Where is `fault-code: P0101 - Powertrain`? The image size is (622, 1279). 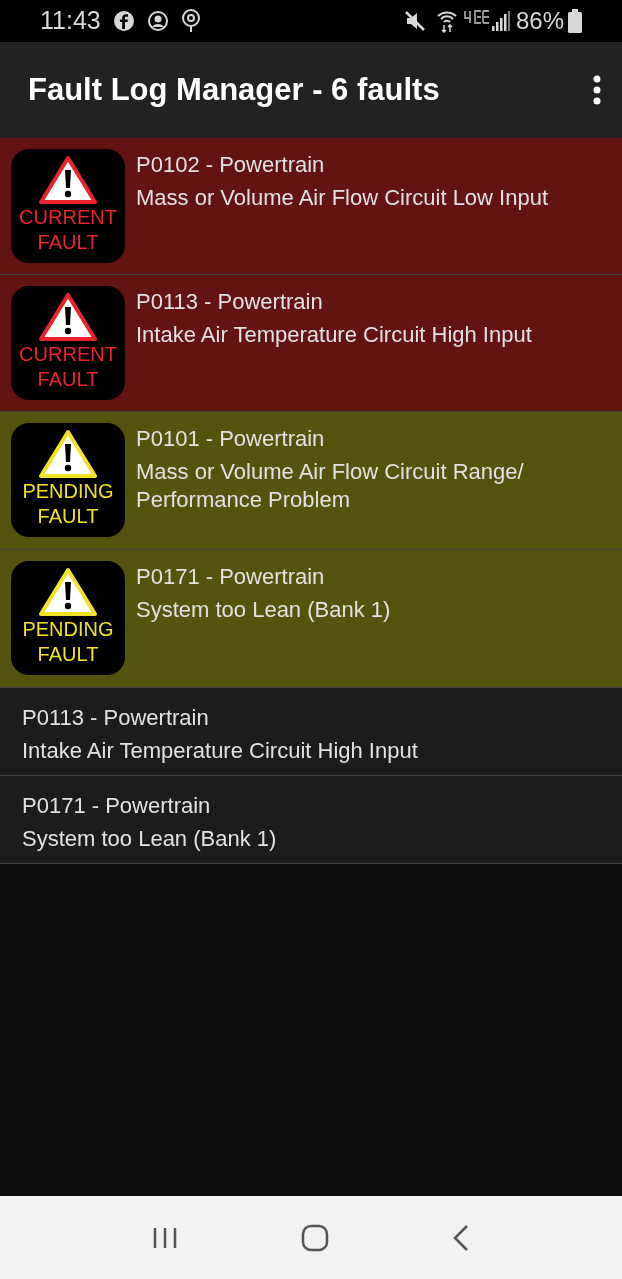
fault-code: P0101 - Powertrain is located at coordinates (231, 439).